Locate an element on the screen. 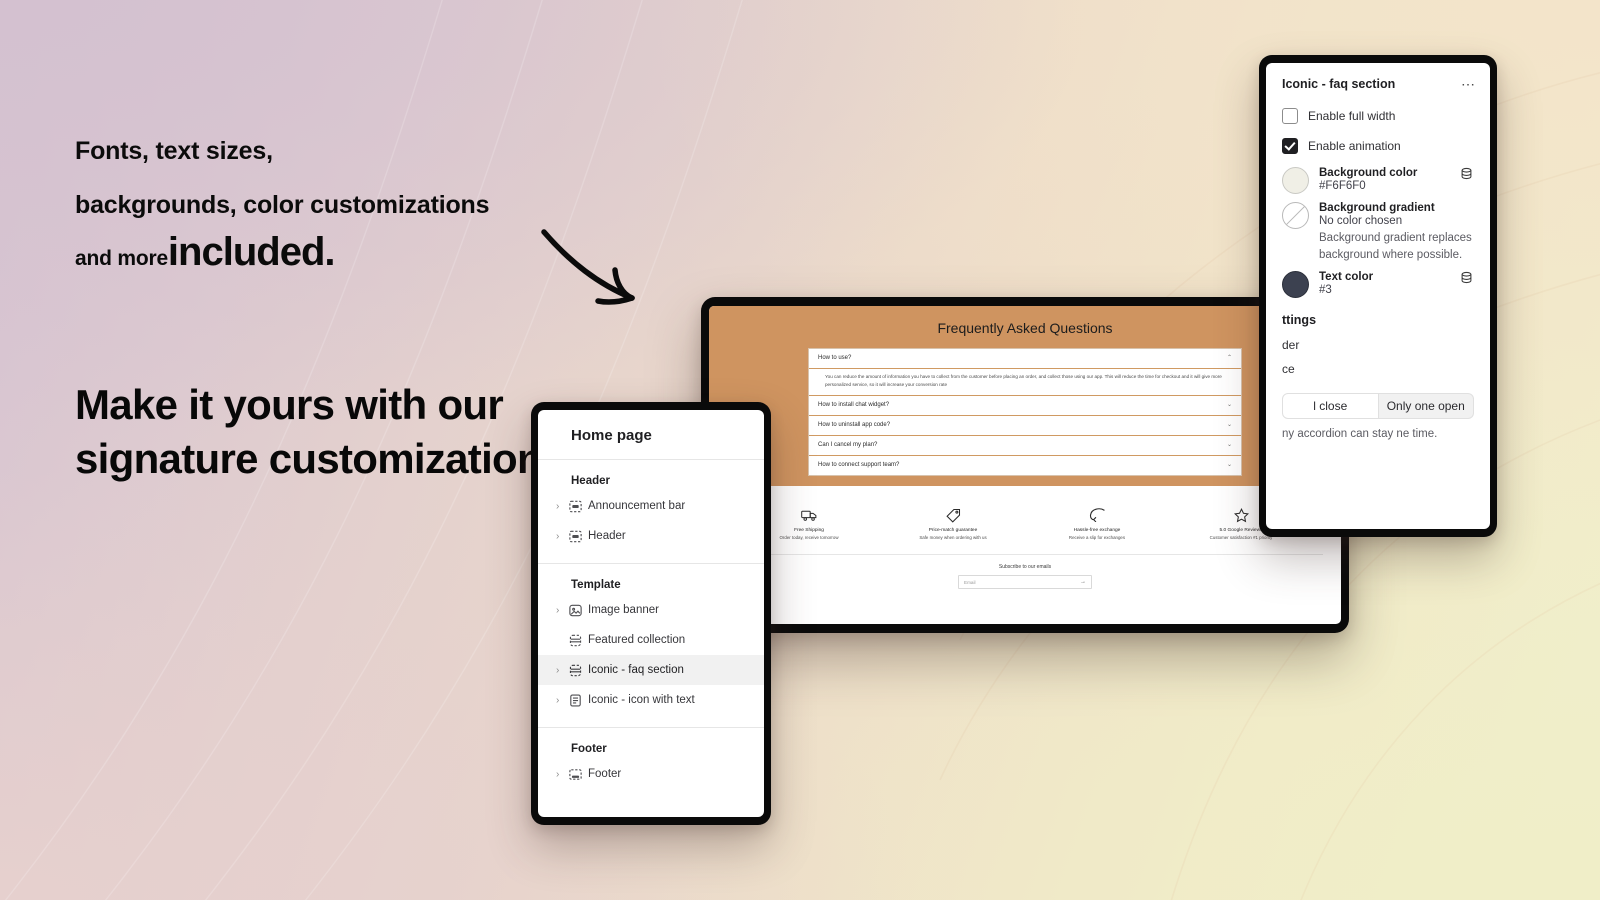 The image size is (1600, 900). newsletter-section: Subscribe to our emails Email → is located at coordinates (1025, 577).